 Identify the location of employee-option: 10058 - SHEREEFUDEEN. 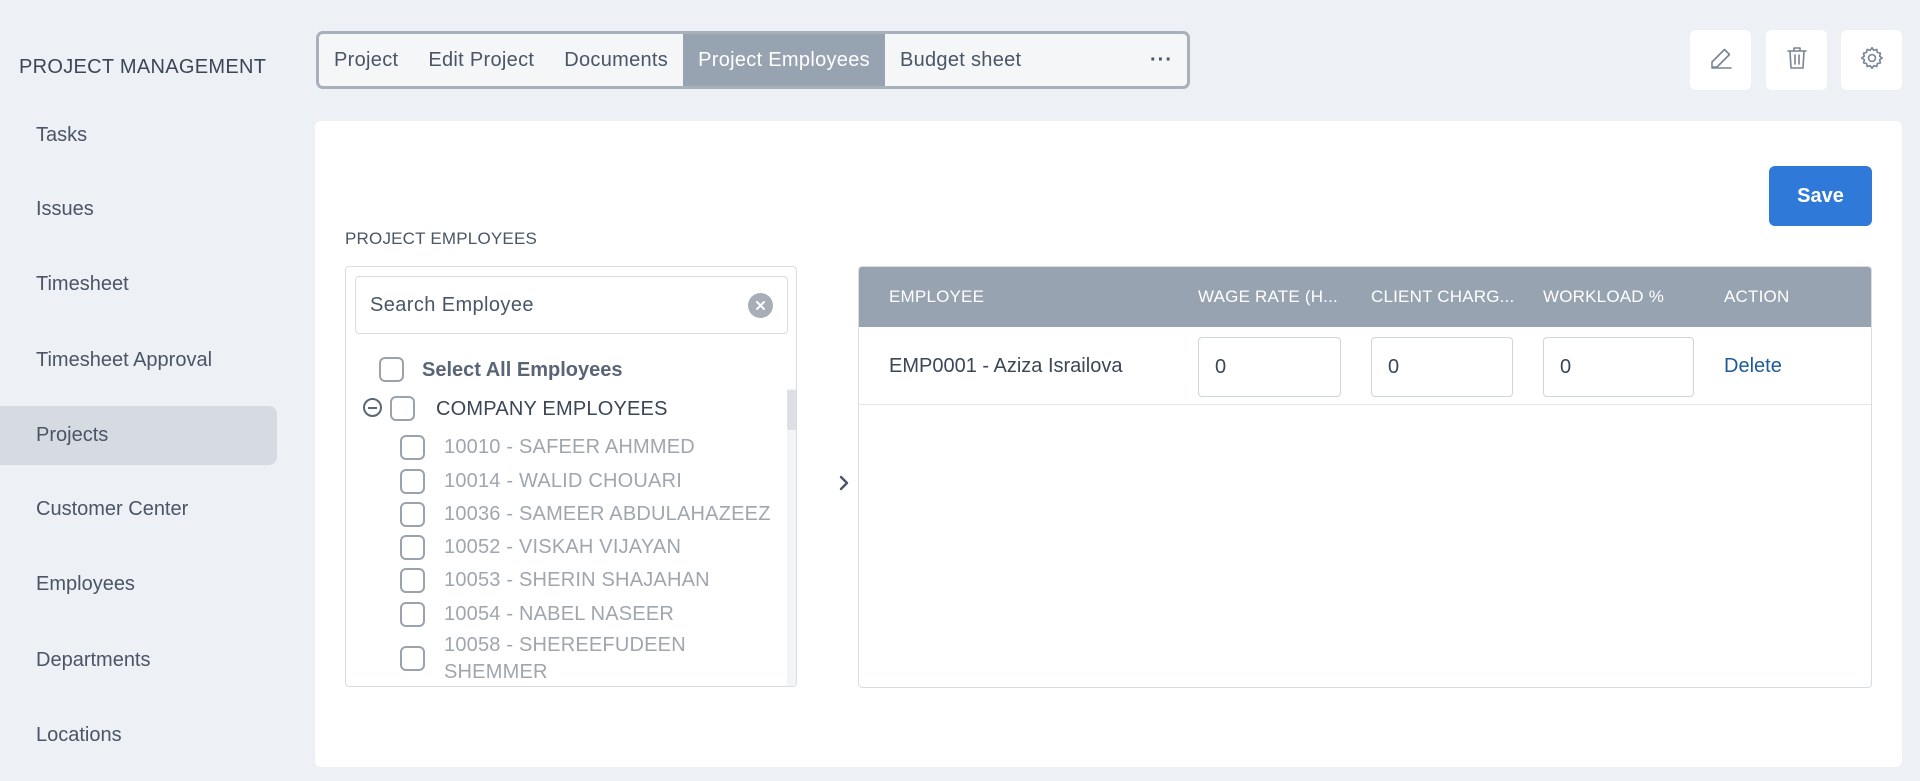
(565, 645).